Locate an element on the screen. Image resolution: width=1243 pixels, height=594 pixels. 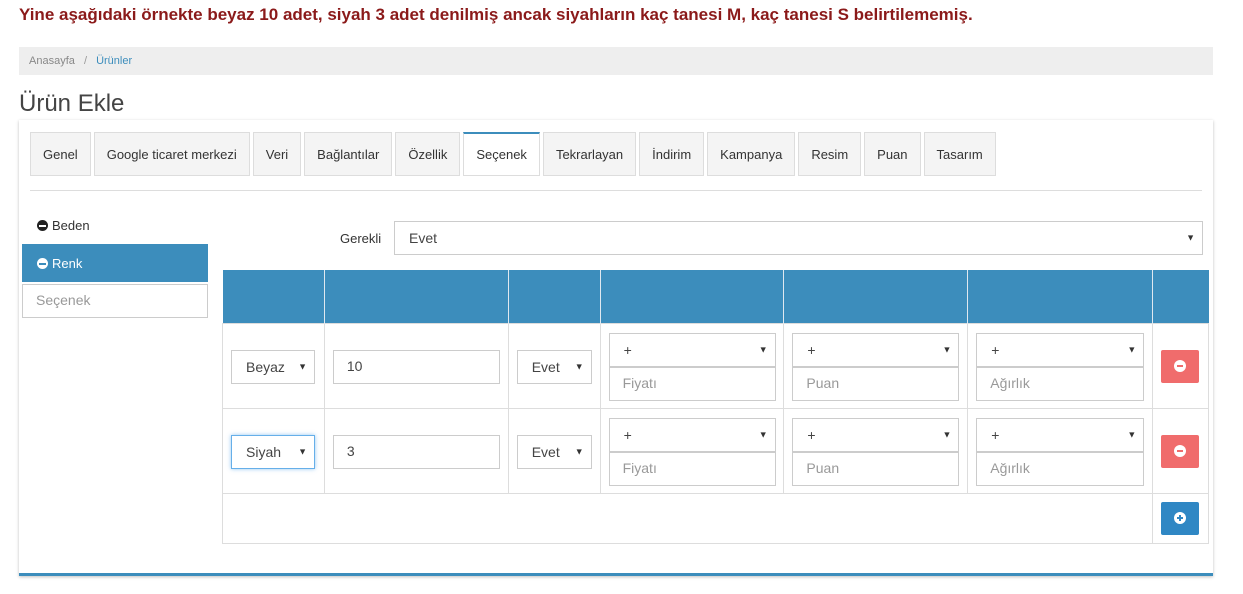
quantity-input: 10 is located at coordinates (416, 366).